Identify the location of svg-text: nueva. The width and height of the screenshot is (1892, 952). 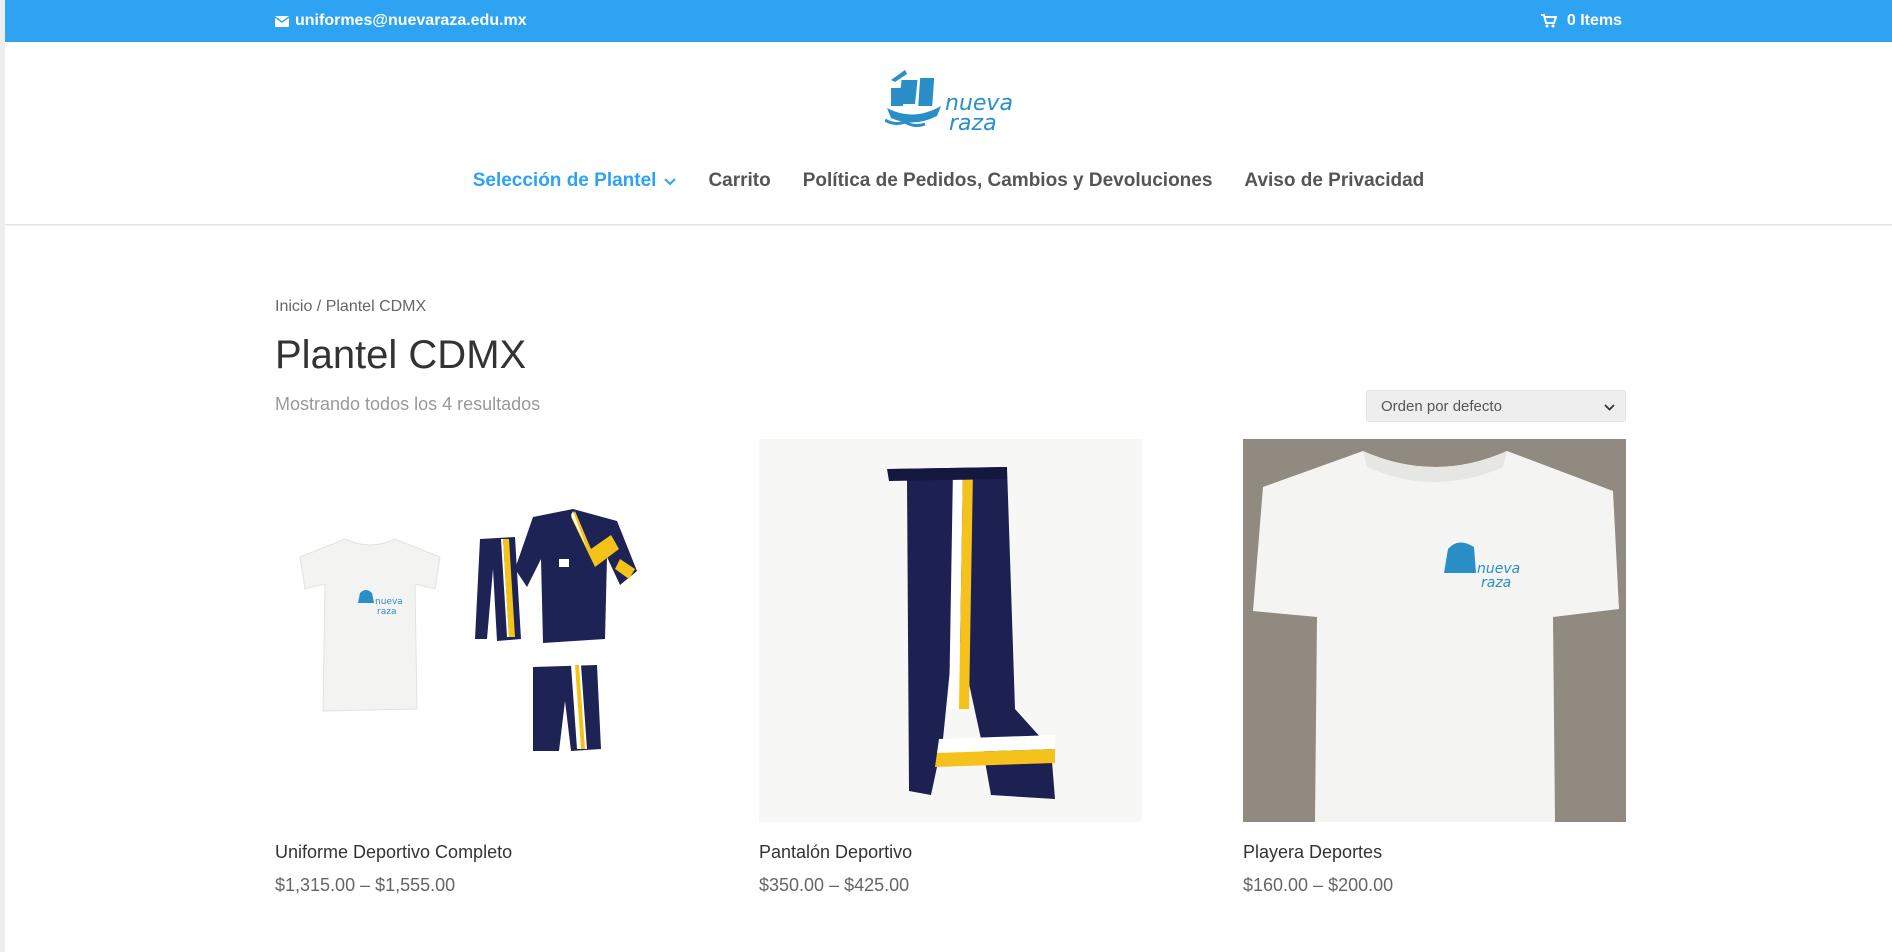
(389, 602).